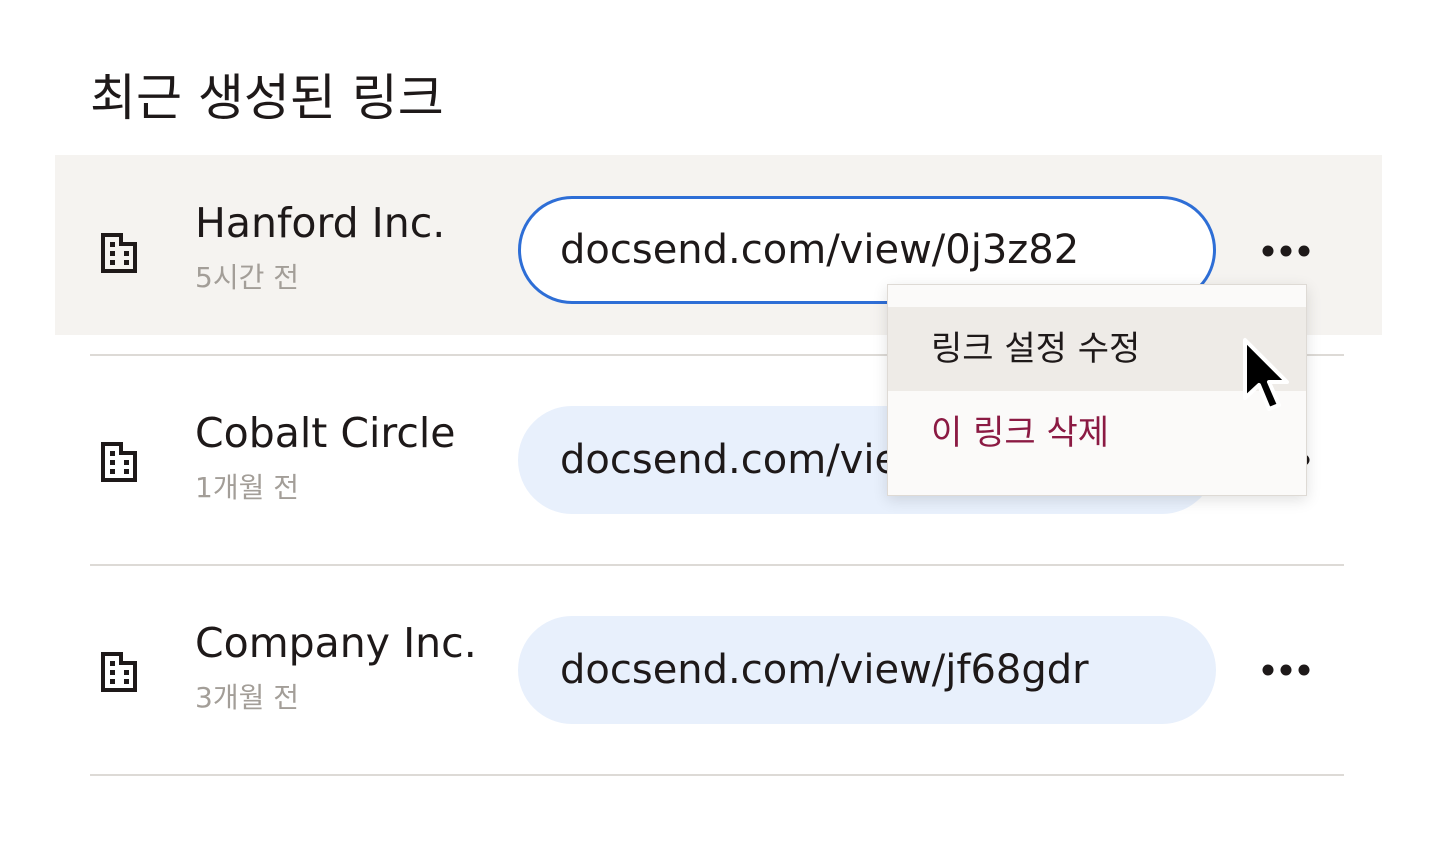  Describe the element at coordinates (325, 433) in the screenshot. I see `company-name: Cobalt Circle` at that location.